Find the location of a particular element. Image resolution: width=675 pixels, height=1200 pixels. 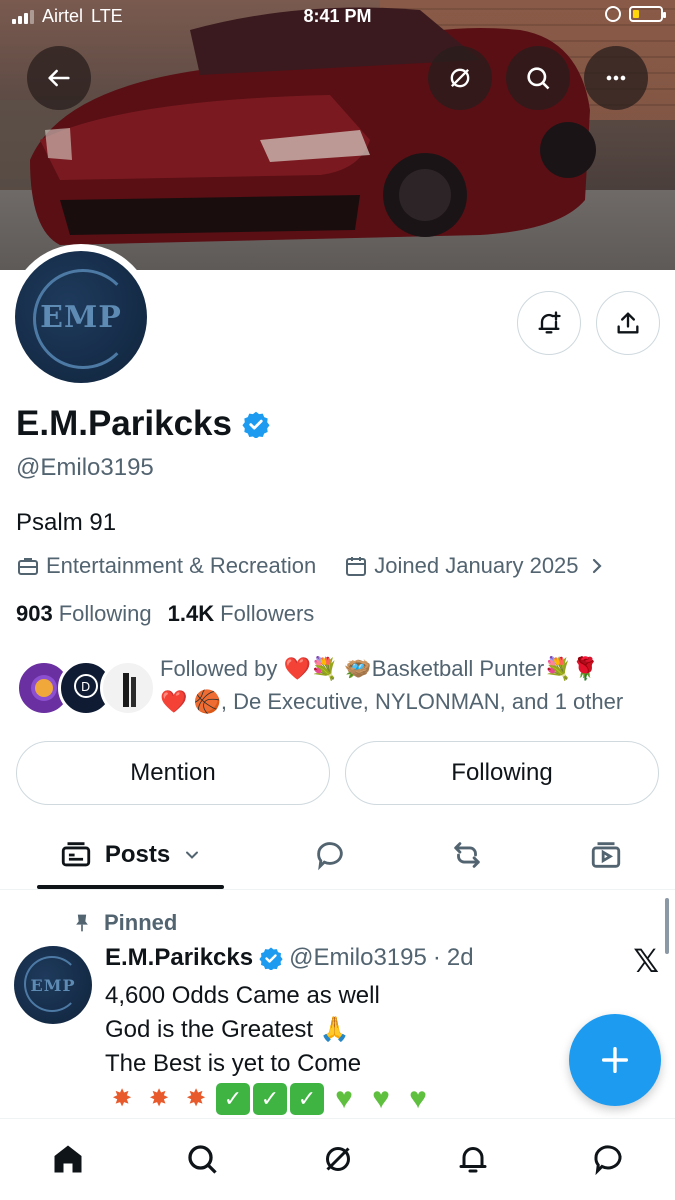

calendar-icon is located at coordinates (356, 566).